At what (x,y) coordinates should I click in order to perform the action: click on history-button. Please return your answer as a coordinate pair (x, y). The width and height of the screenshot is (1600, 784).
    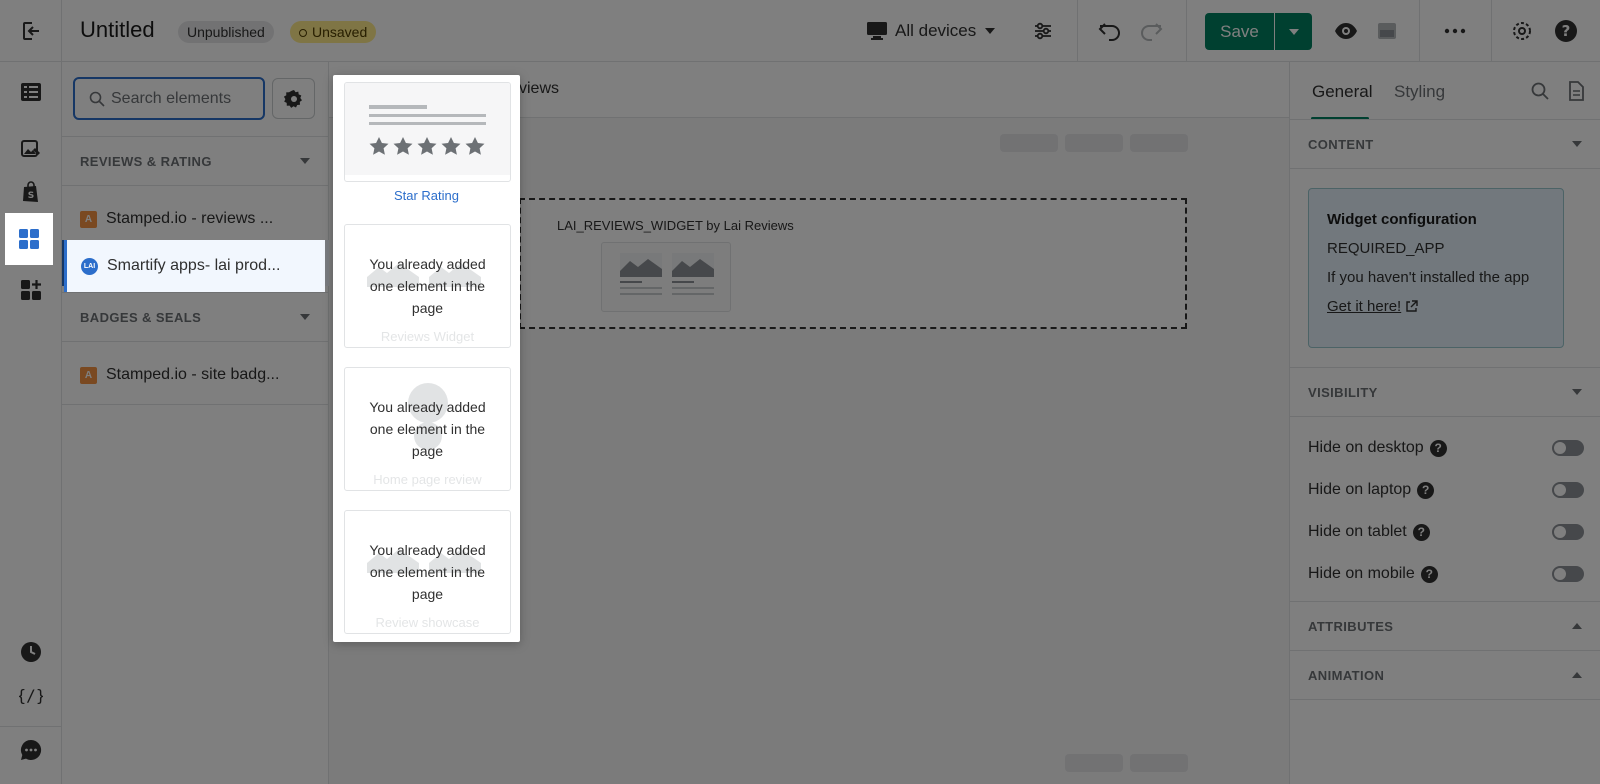
    Looking at the image, I should click on (31, 652).